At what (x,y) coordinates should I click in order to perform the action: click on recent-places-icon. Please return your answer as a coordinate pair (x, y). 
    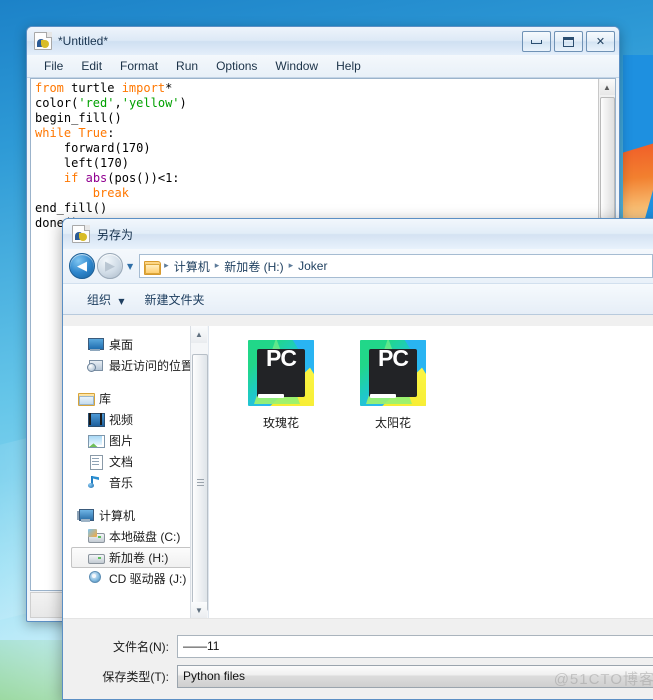
    Looking at the image, I should click on (95, 365).